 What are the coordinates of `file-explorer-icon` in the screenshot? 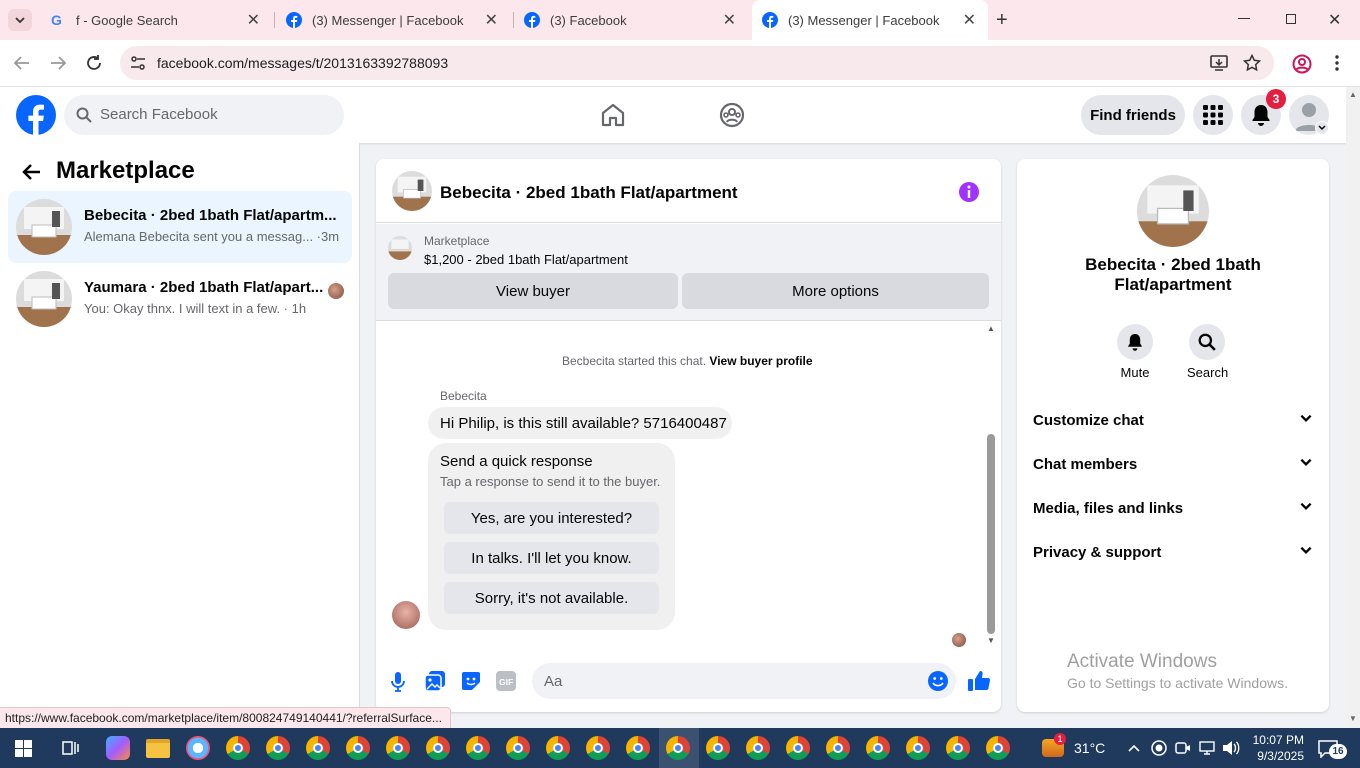 It's located at (158, 748).